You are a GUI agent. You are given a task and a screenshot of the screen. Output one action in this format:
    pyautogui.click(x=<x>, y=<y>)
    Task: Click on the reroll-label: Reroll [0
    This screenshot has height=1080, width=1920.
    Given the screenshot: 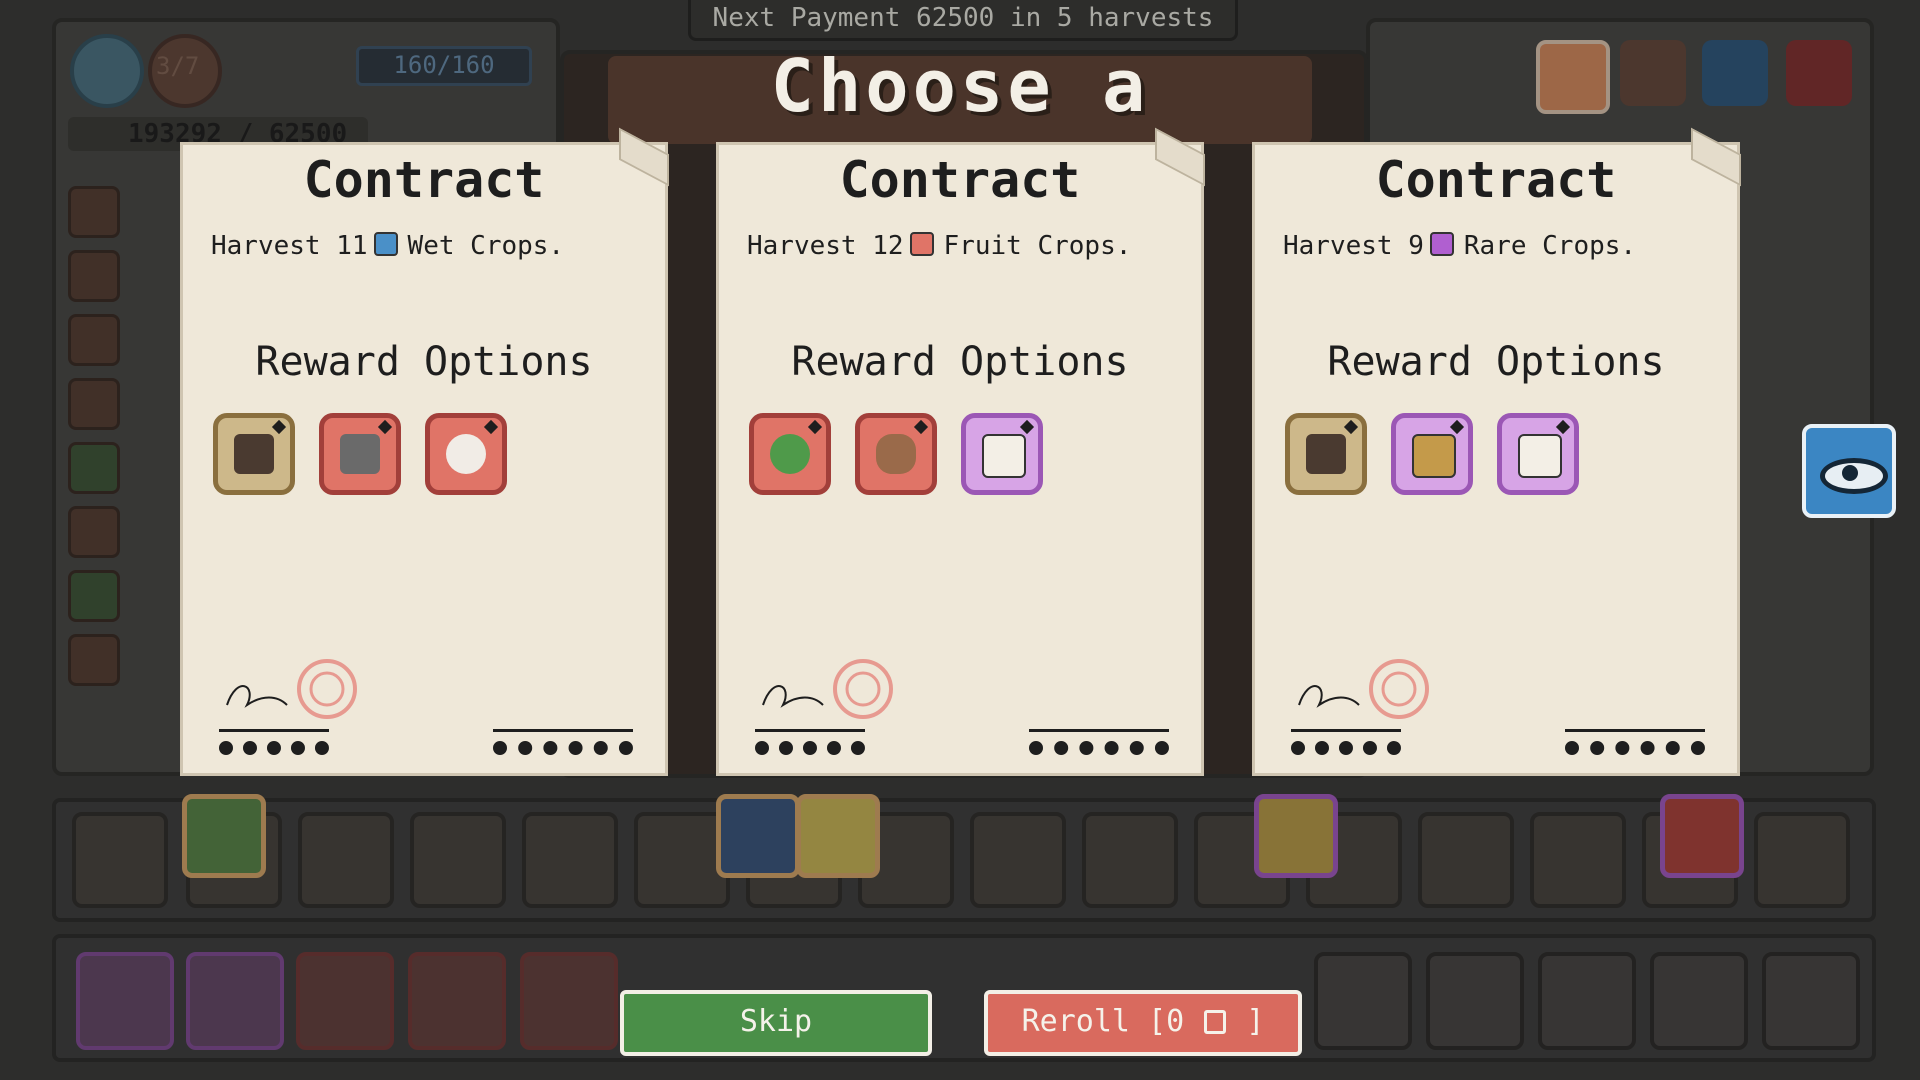 What is the action you would take?
    pyautogui.click(x=1103, y=1021)
    